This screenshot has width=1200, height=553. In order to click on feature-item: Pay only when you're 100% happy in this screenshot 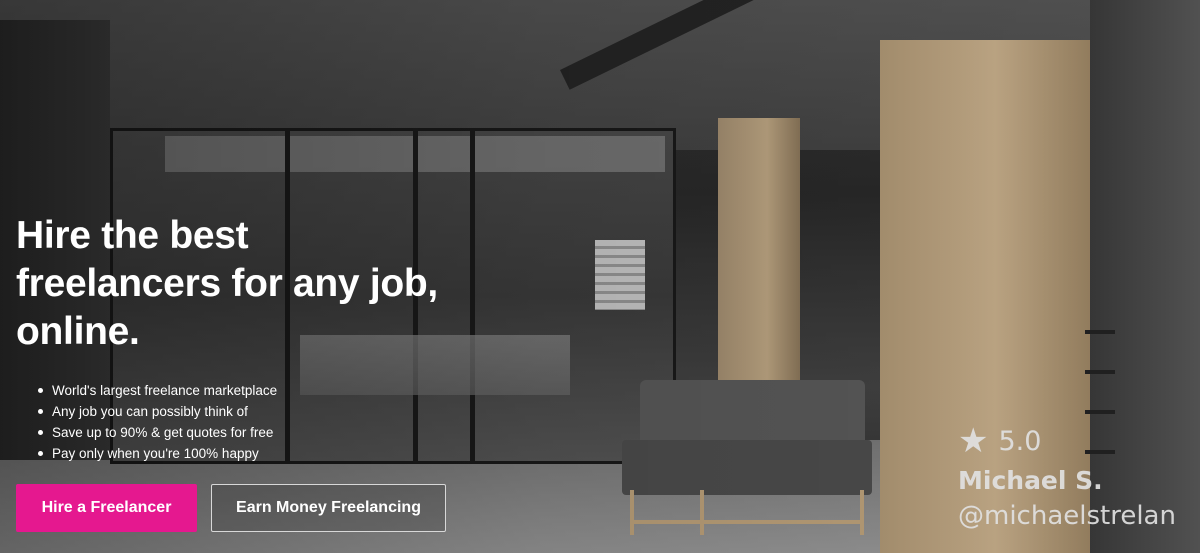, I will do `click(156, 453)`.